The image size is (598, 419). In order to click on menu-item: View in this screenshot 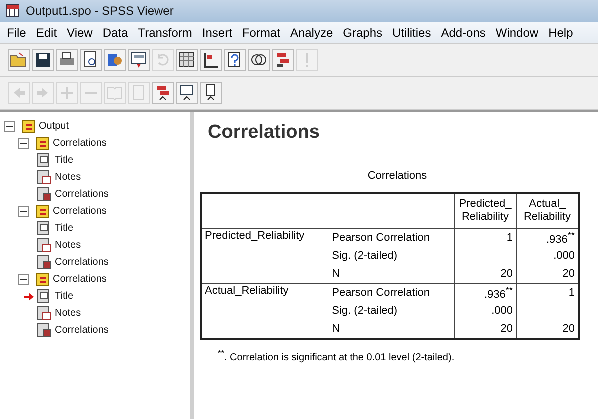, I will do `click(80, 33)`.